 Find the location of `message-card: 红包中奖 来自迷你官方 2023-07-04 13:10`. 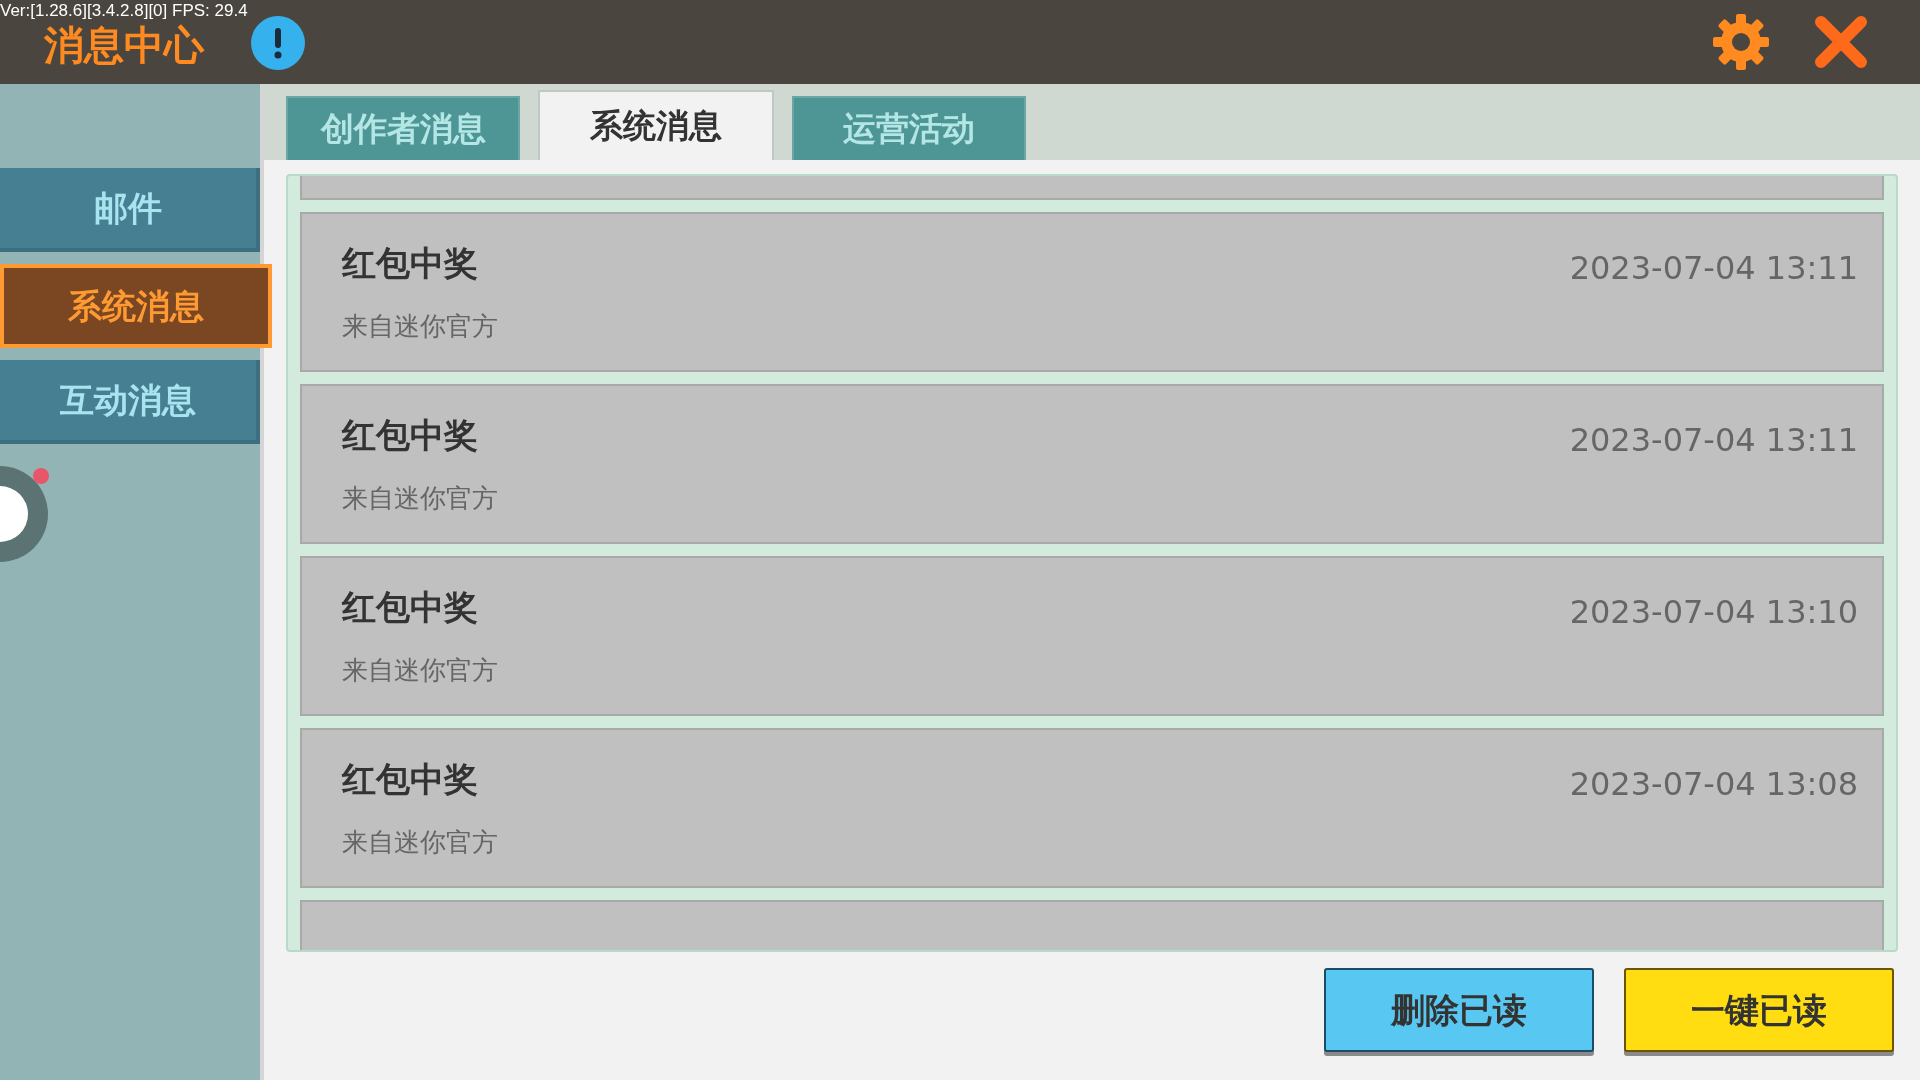

message-card: 红包中奖 来自迷你官方 2023-07-04 13:10 is located at coordinates (1092, 636).